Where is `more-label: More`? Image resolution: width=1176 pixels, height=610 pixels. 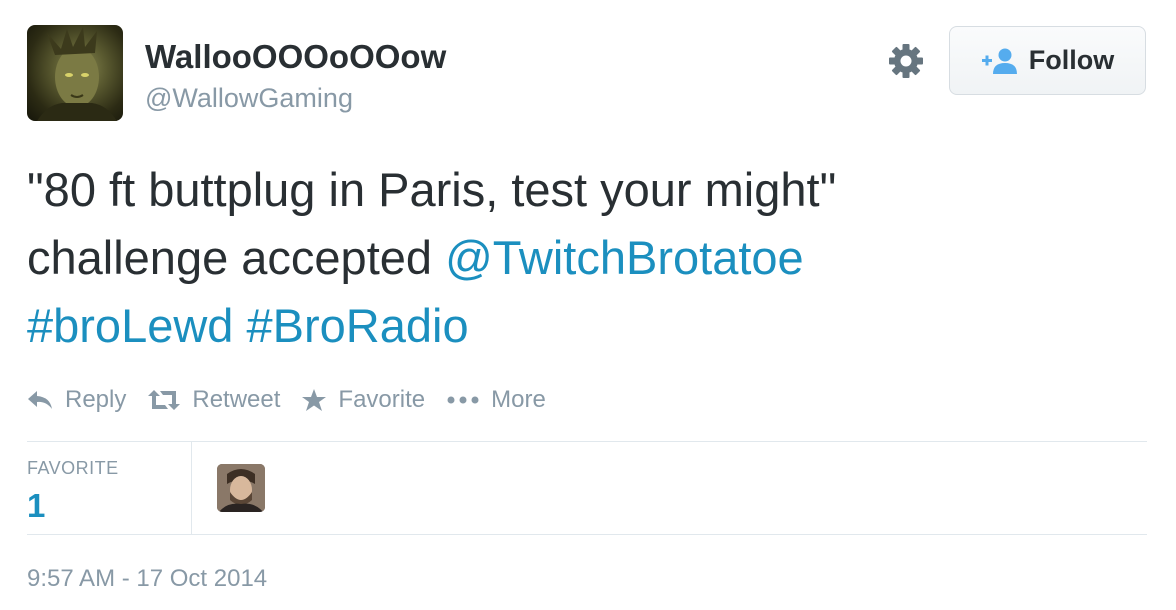
more-label: More is located at coordinates (518, 399).